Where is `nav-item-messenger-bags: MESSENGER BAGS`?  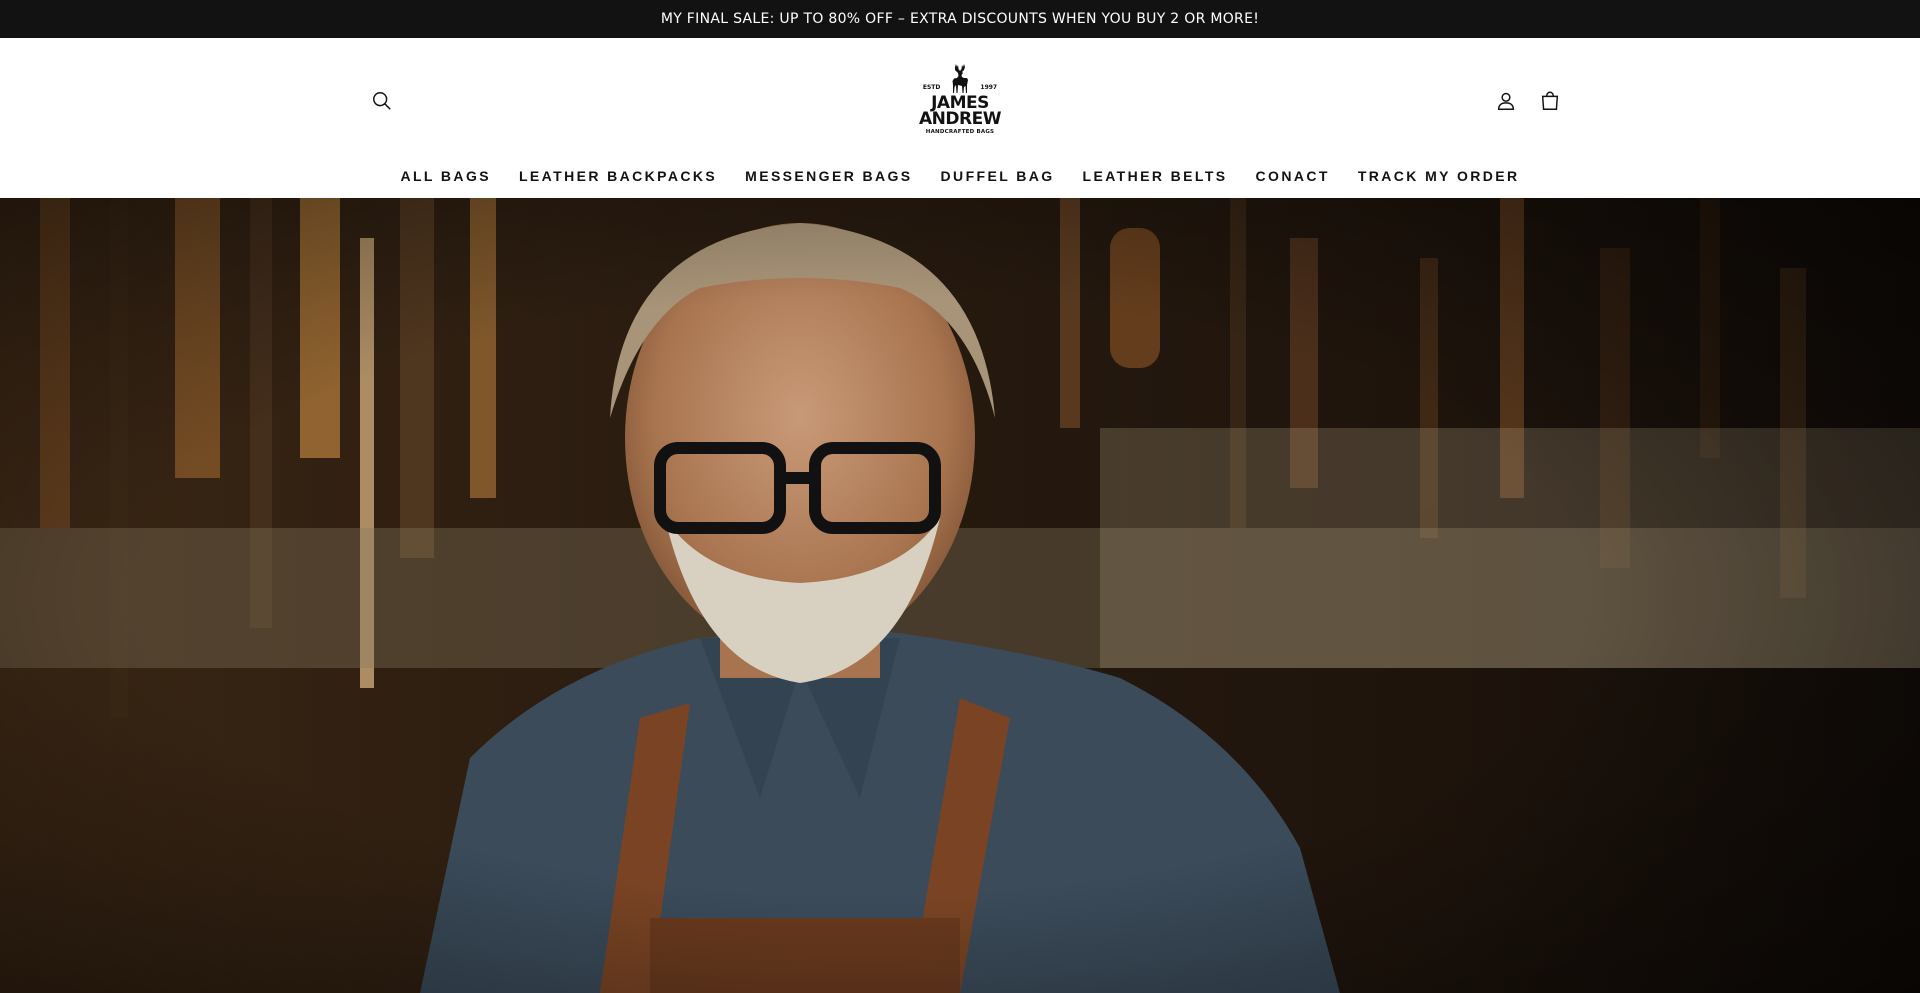
nav-item-messenger-bags: MESSENGER BAGS is located at coordinates (828, 176).